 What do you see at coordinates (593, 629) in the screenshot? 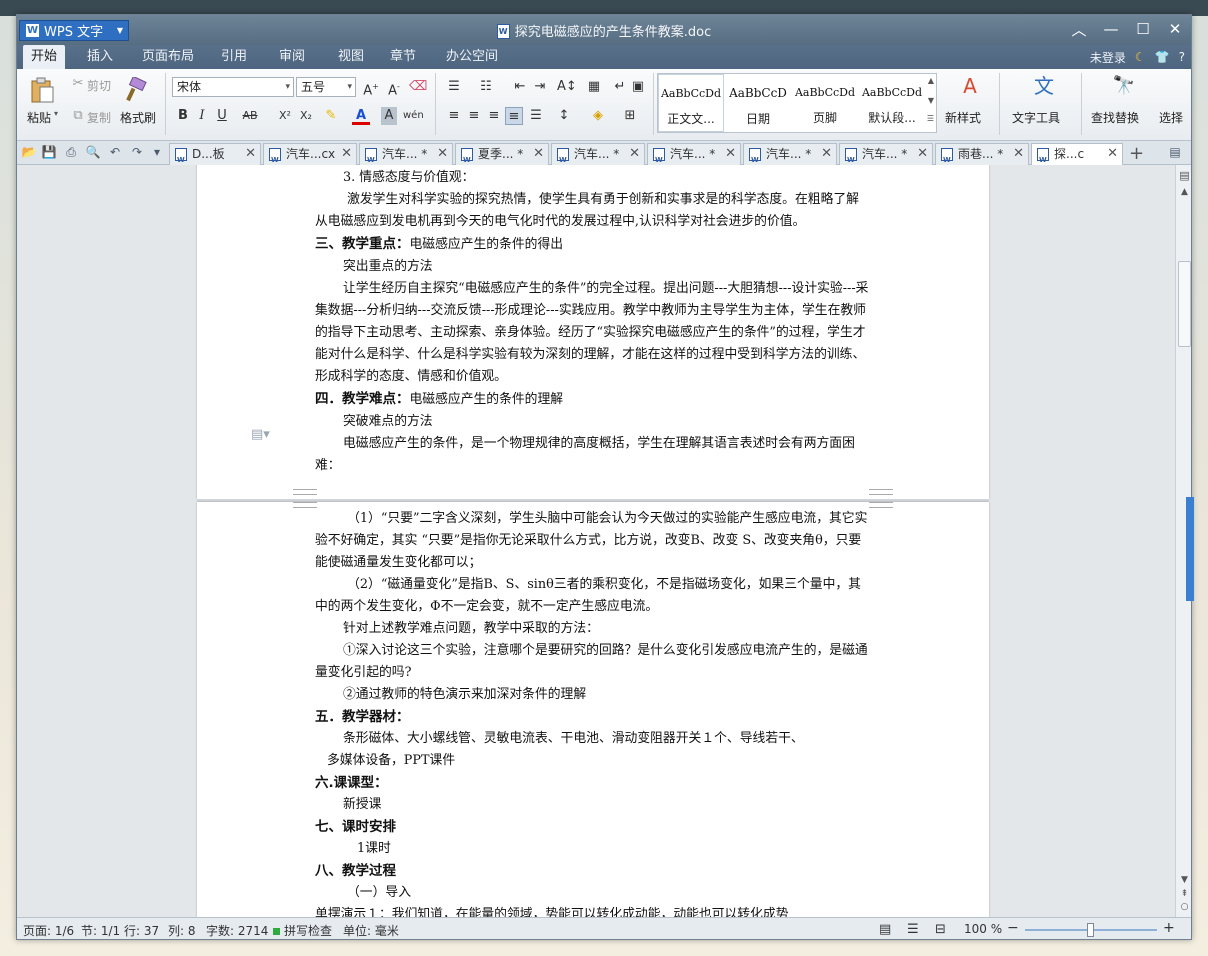
I see `paragraph: 针对上述教学难点问题，教学中采取的方法：` at bounding box center [593, 629].